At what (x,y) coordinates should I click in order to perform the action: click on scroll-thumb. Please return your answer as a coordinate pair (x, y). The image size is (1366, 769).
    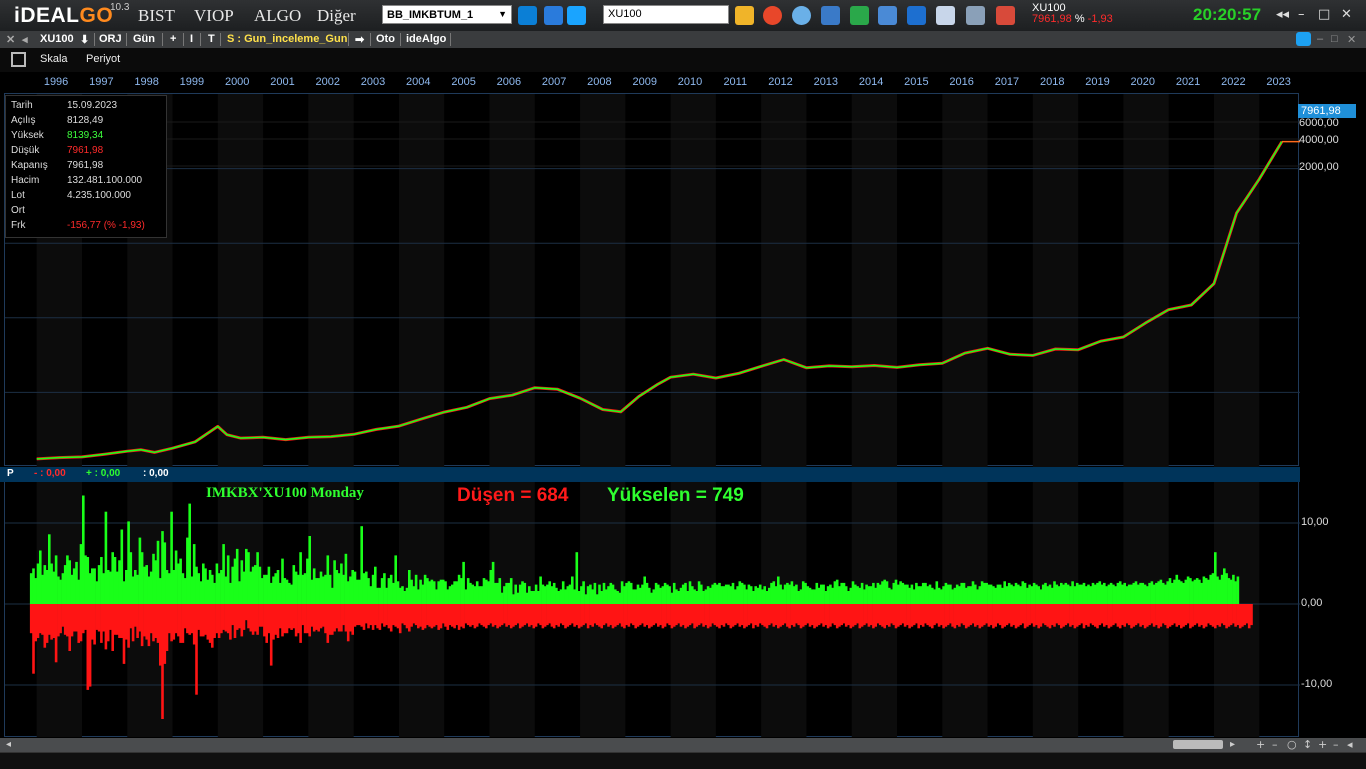
    Looking at the image, I should click on (1198, 744).